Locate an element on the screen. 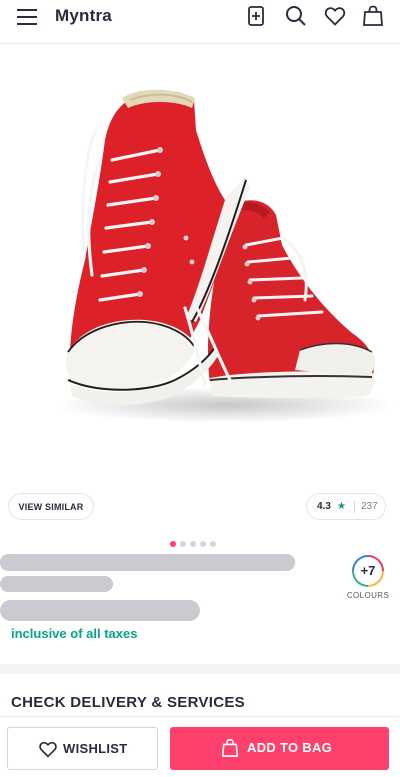 This screenshot has height=777, width=400. add-to-bag-label: ADD TO BAG is located at coordinates (290, 747).